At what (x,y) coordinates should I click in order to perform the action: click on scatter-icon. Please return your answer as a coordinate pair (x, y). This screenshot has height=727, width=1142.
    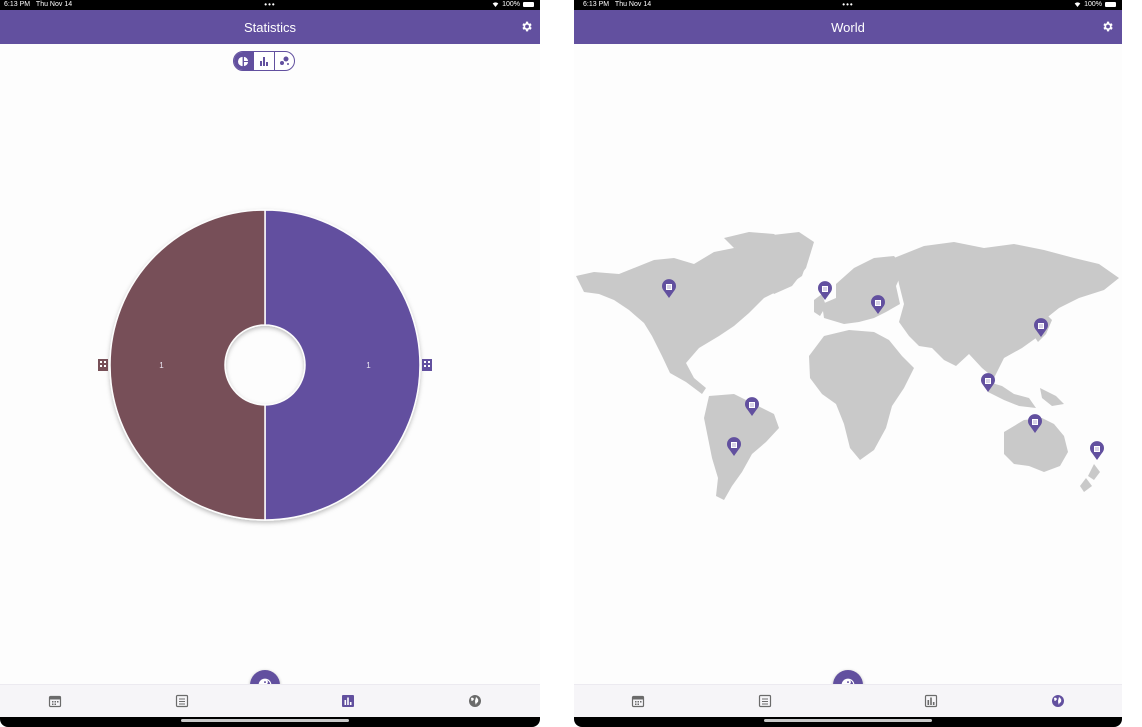
    Looking at the image, I should click on (284, 60).